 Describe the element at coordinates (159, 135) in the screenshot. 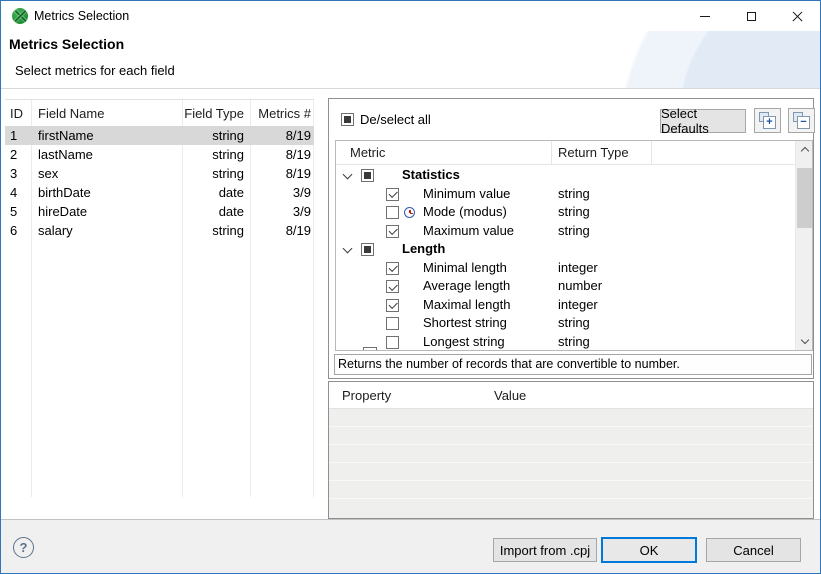

I see `table-row: 1 firstName string 8/19` at that location.